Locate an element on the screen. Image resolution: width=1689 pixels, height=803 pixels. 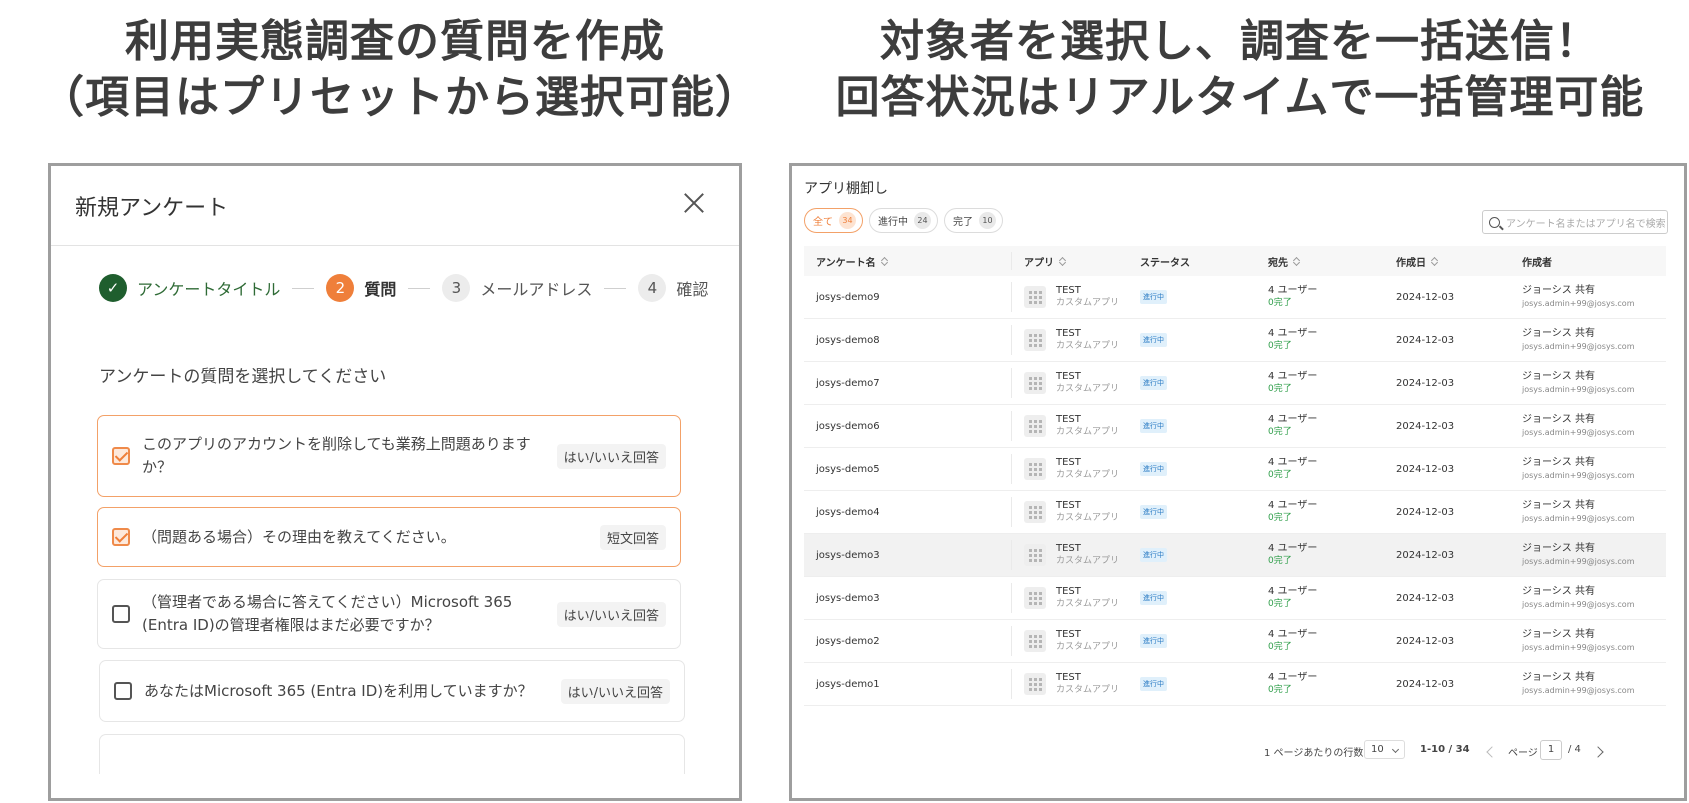
creator-cell: ジョーシス 共有 josys.admin+99@josys.com is located at coordinates (1594, 426).